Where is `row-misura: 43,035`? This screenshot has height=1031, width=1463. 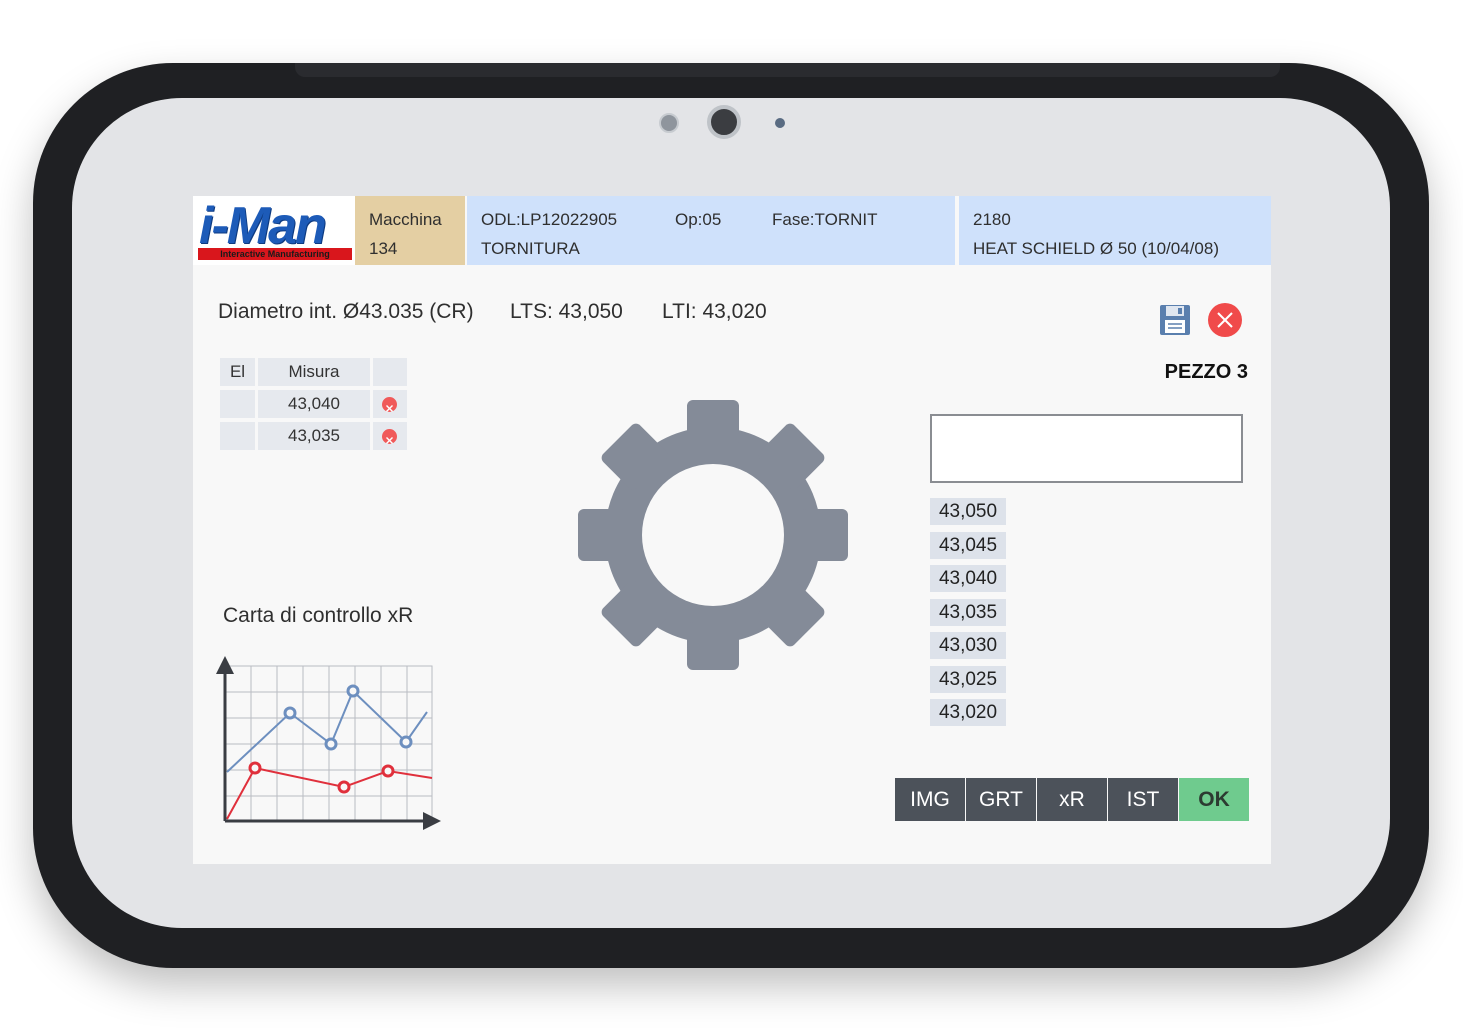
row-misura: 43,035 is located at coordinates (314, 436).